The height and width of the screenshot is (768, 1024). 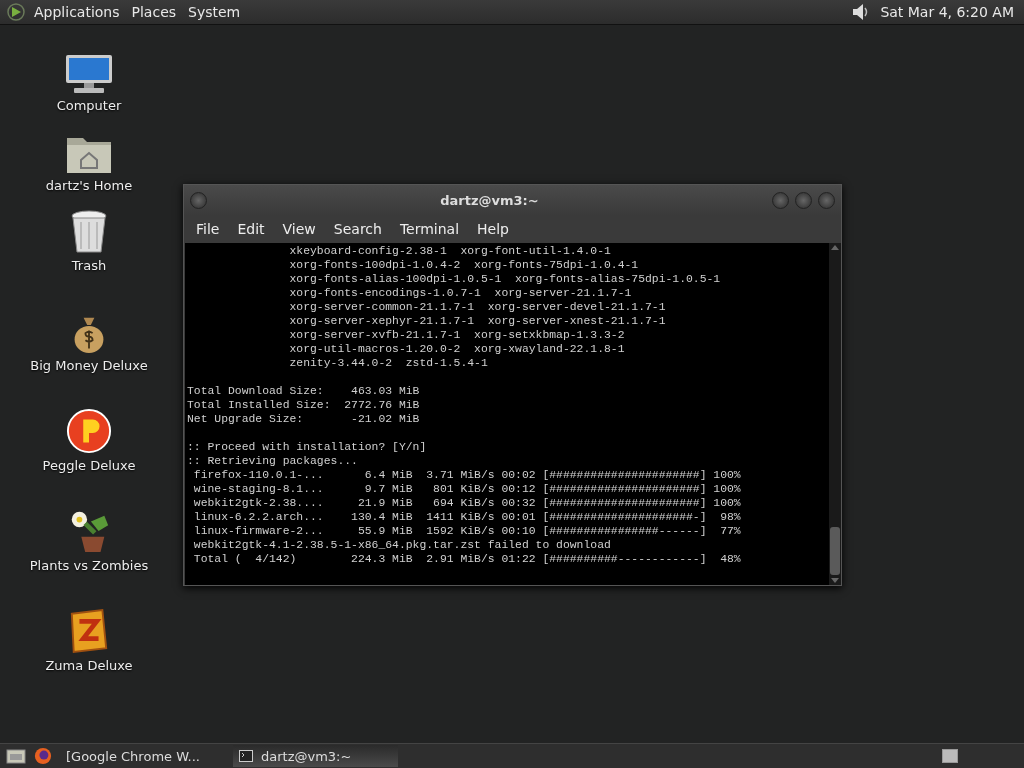 I want to click on terminal-line: xorg-util-macros-1.20.0-2 xorg-xwayland-22.1.8-1, so click(x=457, y=349).